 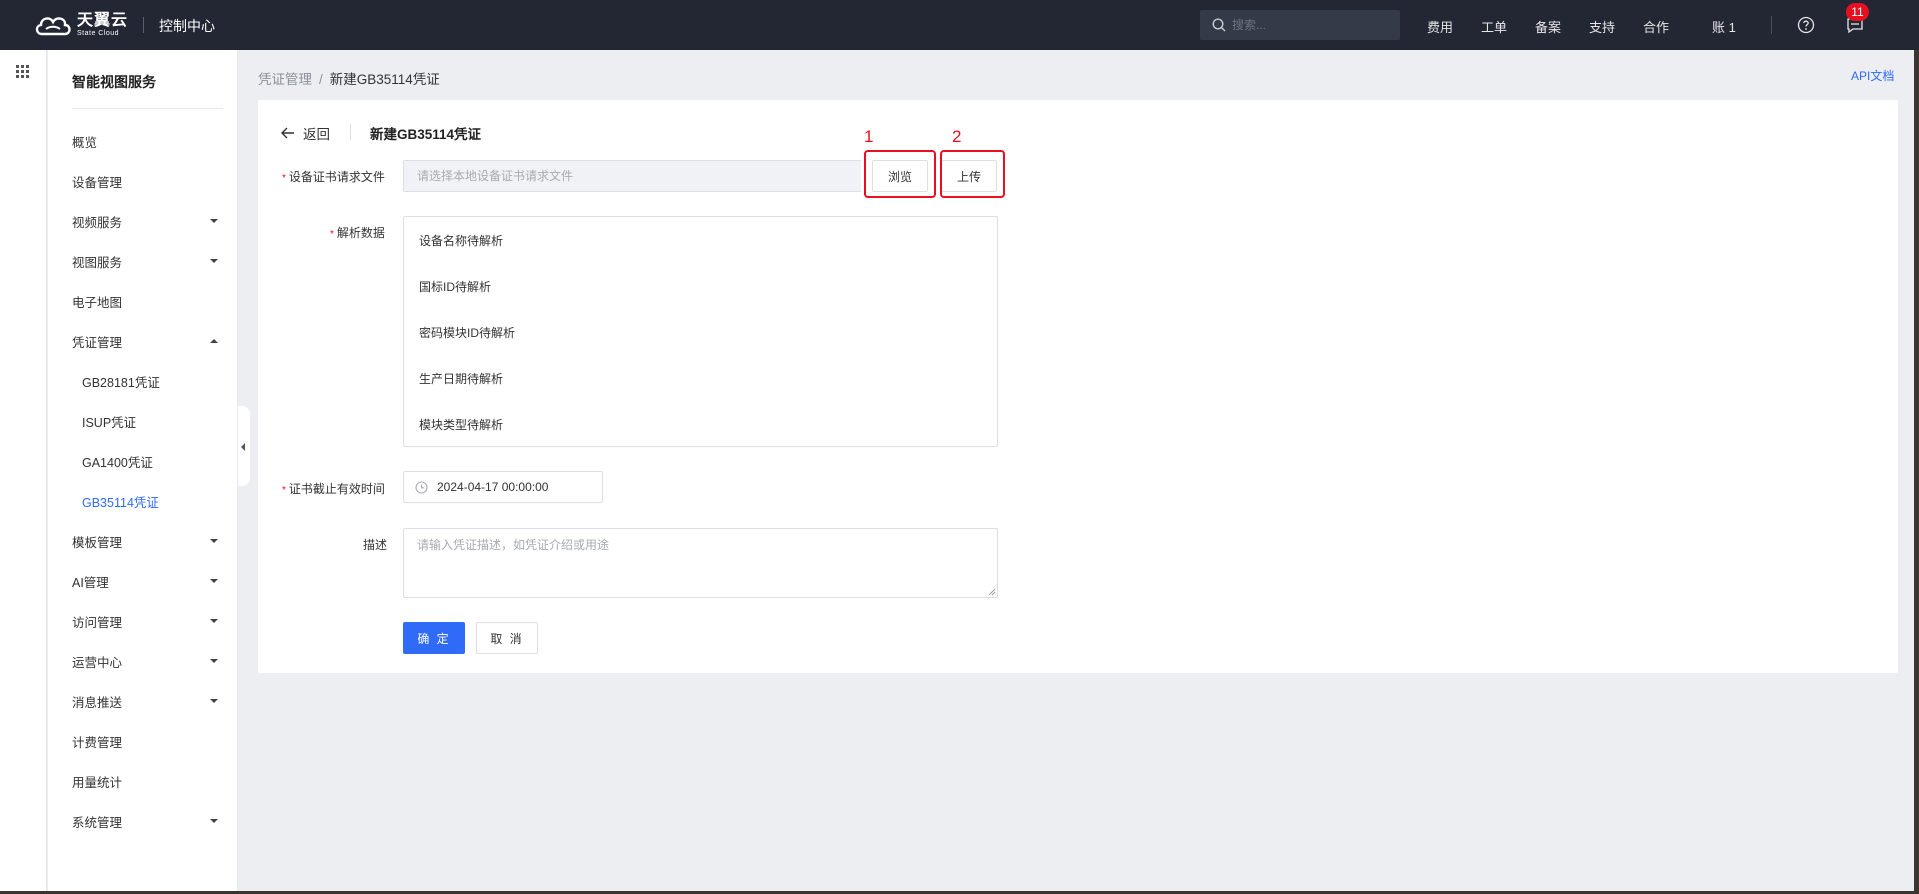 I want to click on sidebar-divider, so click(x=147, y=108).